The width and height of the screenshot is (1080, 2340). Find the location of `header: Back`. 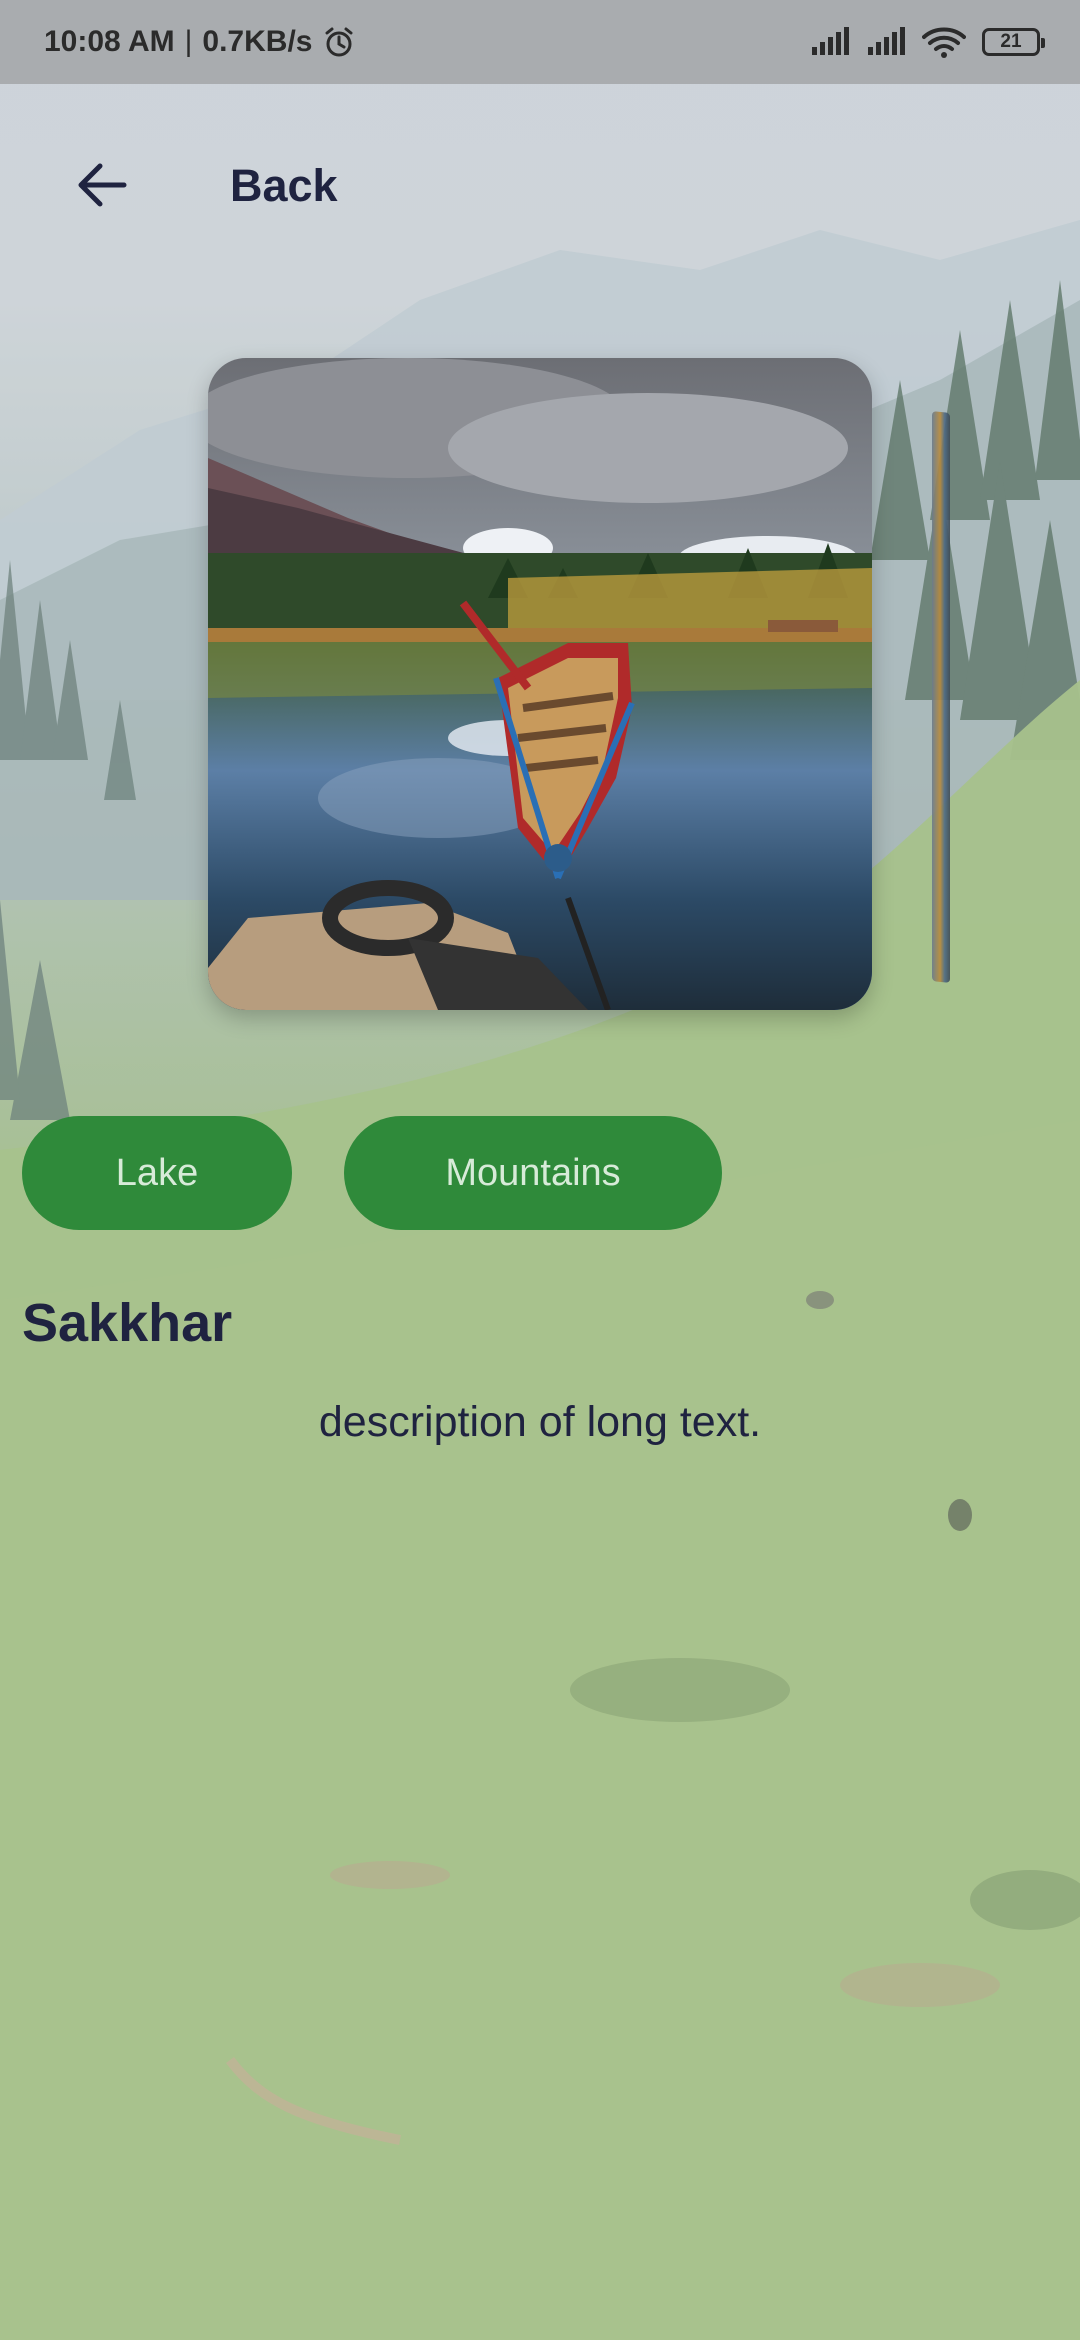

header: Back is located at coordinates (540, 185).